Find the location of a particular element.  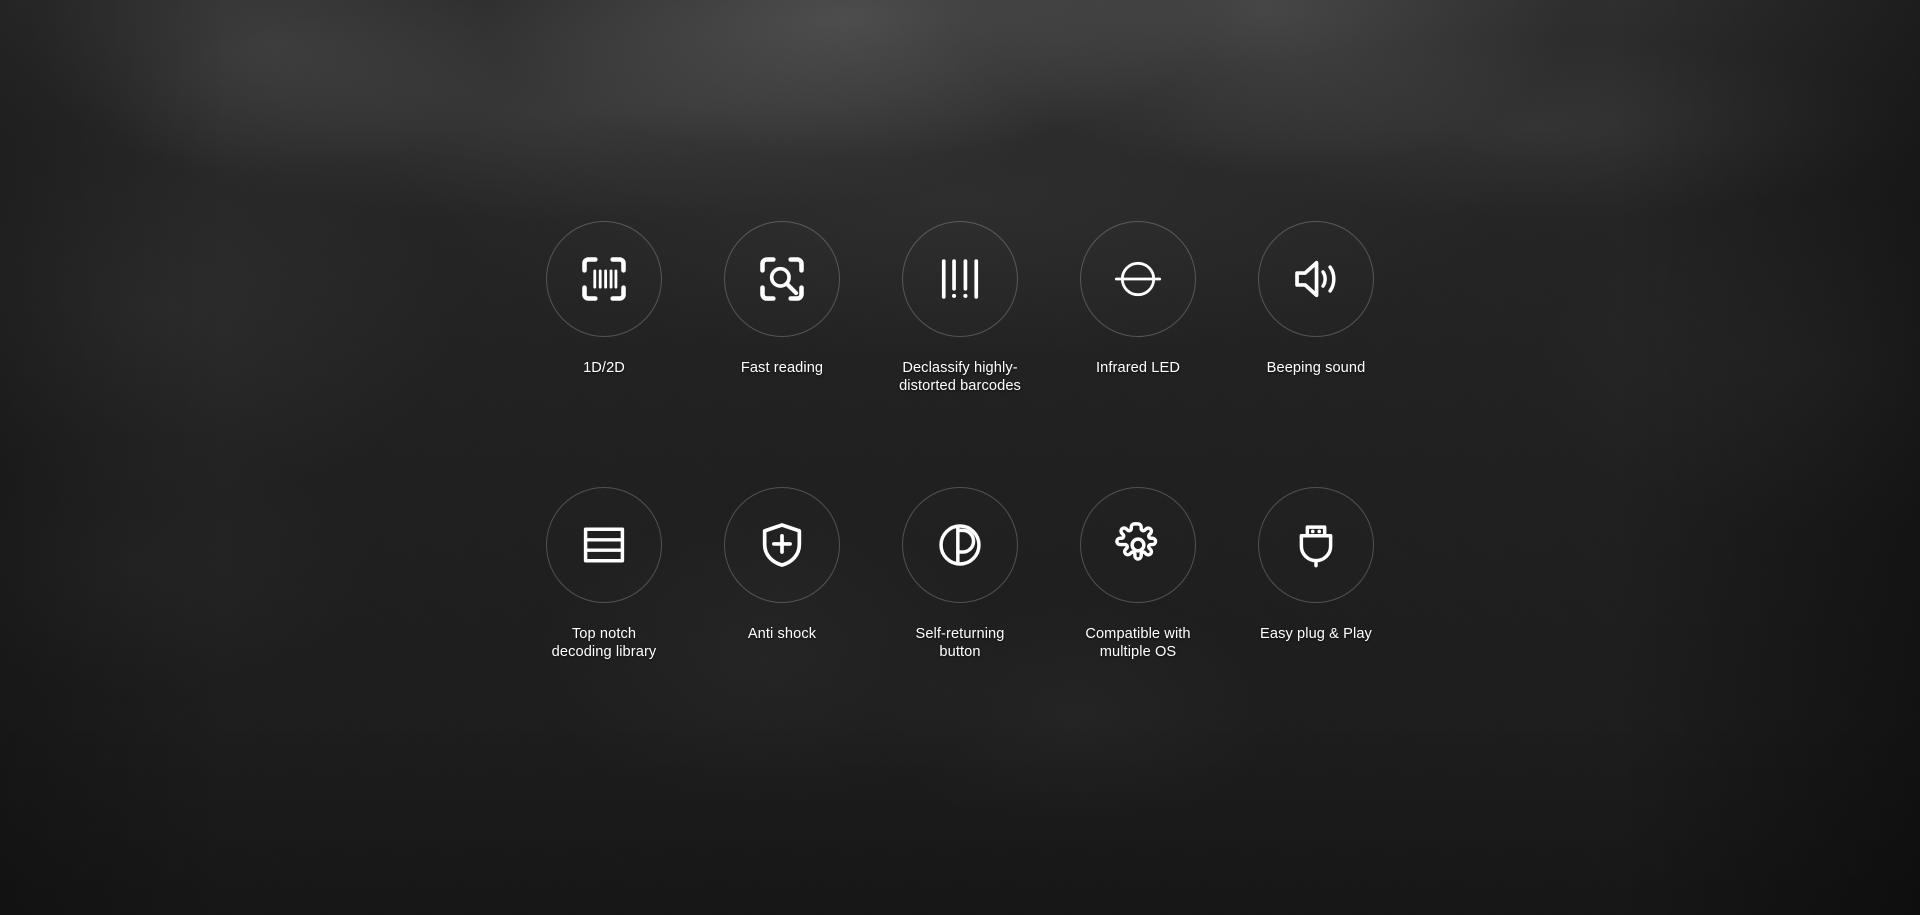

self-returning-button-icon is located at coordinates (960, 545).